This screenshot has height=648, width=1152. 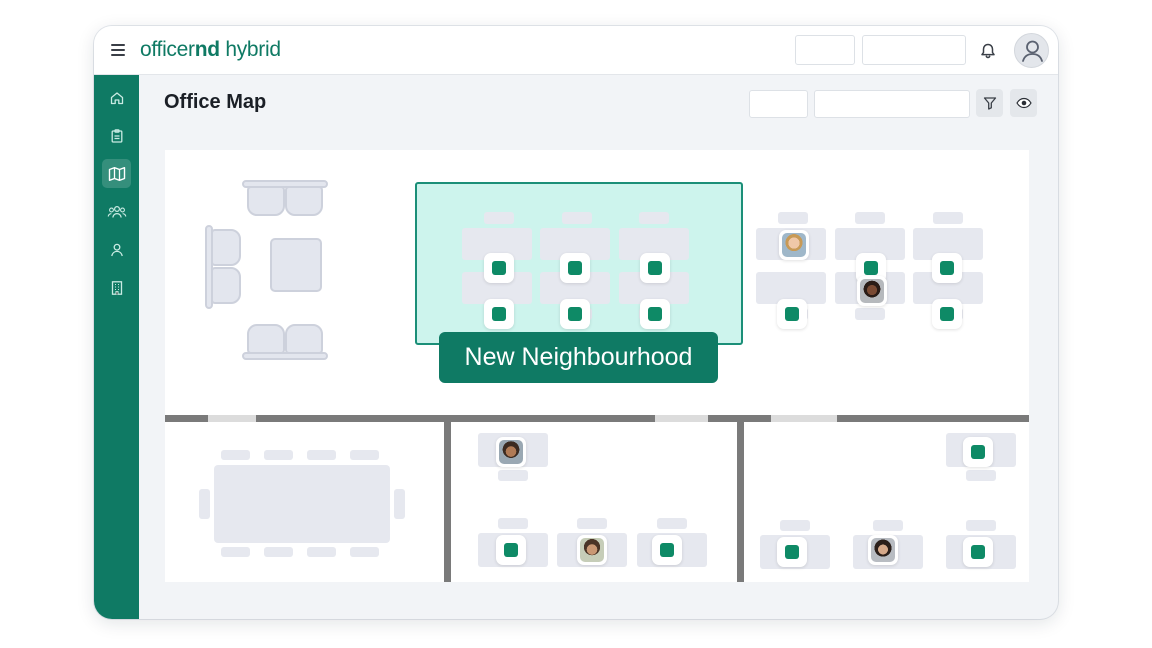 I want to click on sidebar-item-bookings, so click(x=116, y=135).